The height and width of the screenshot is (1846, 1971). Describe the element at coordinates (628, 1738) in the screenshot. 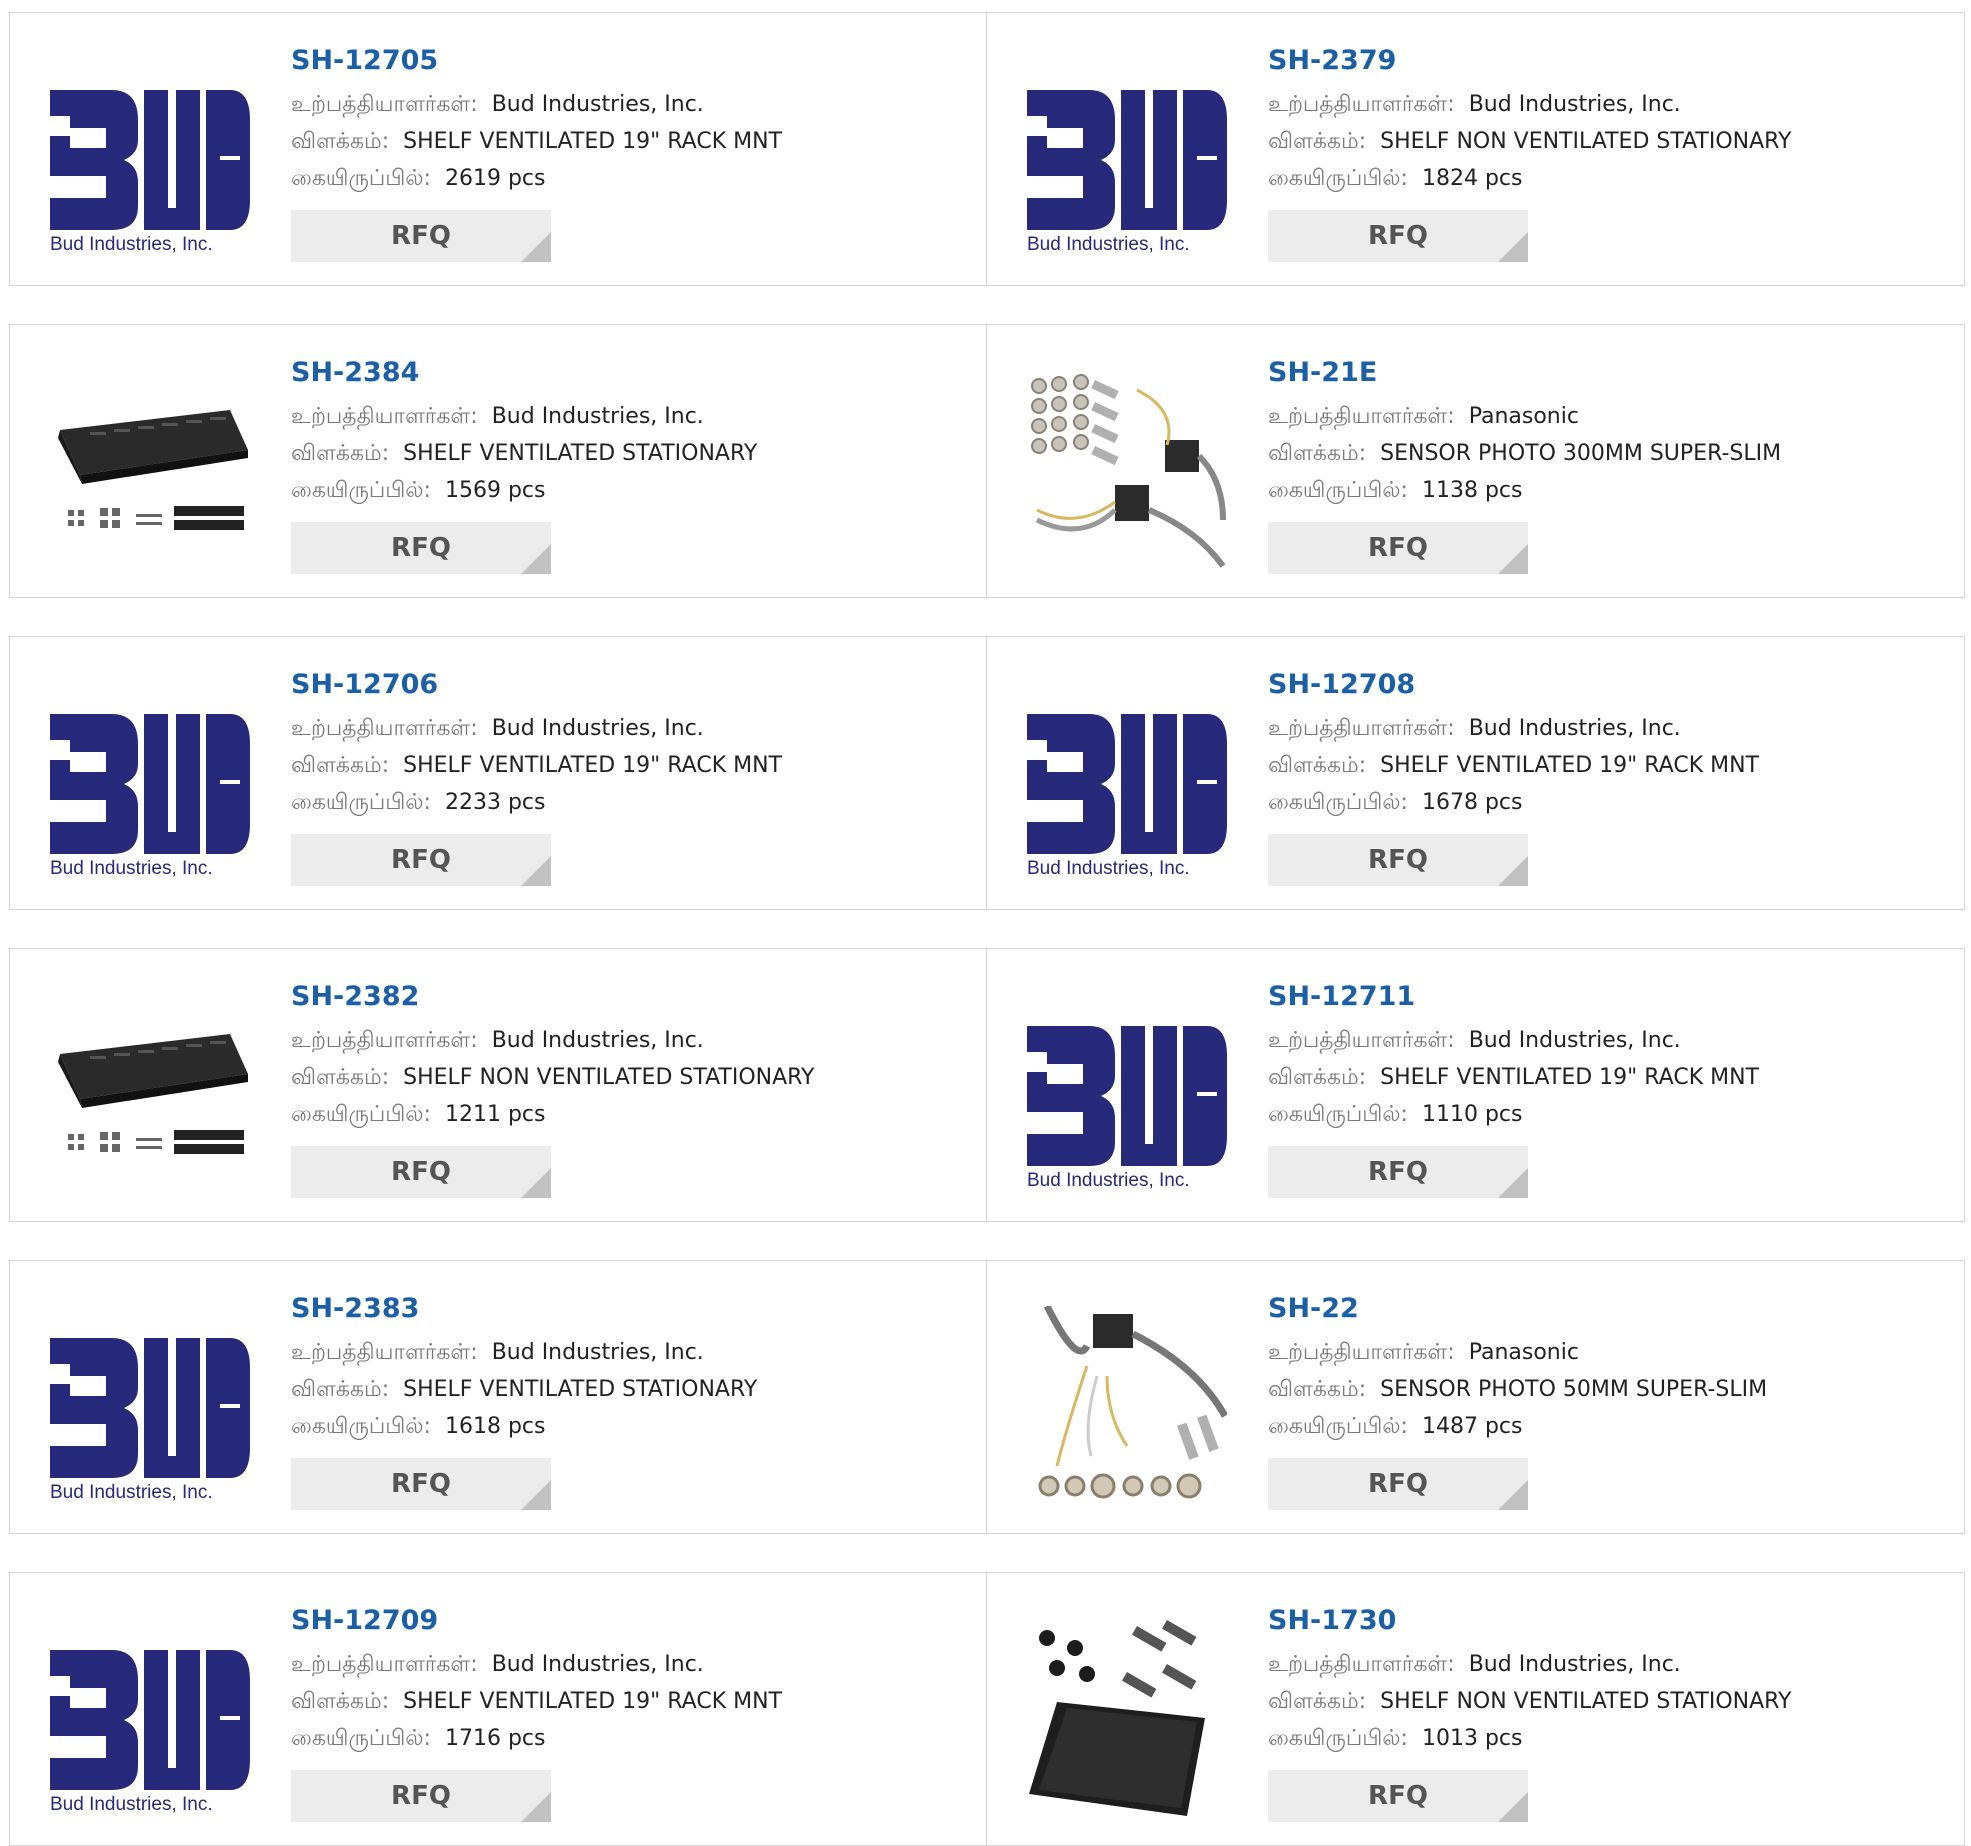

I see `stock-row: கையிருப்பில்: 1716 pcs` at that location.